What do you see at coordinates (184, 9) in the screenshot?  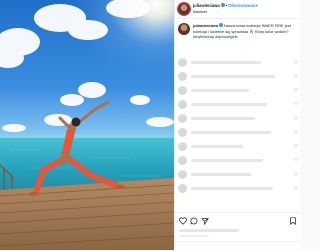 I see `avatar` at bounding box center [184, 9].